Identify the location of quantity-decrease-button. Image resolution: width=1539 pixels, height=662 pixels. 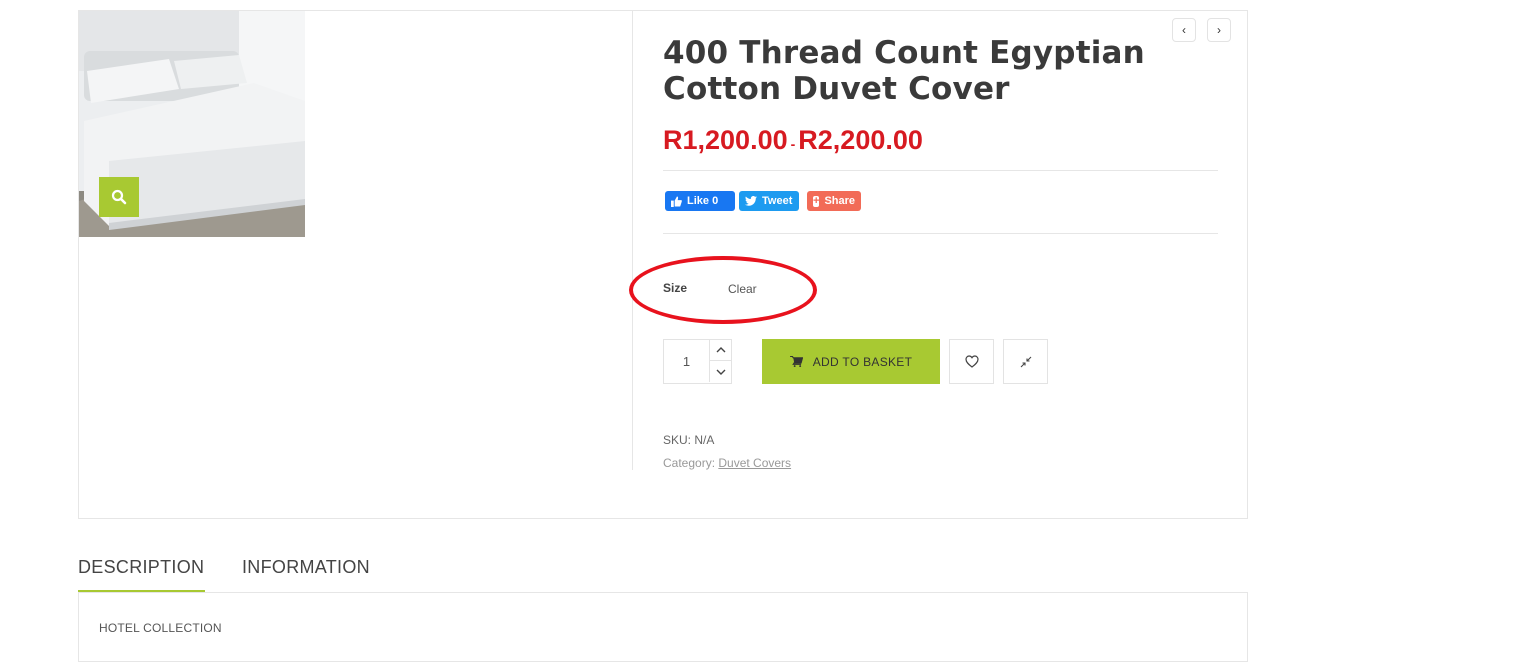
(720, 371).